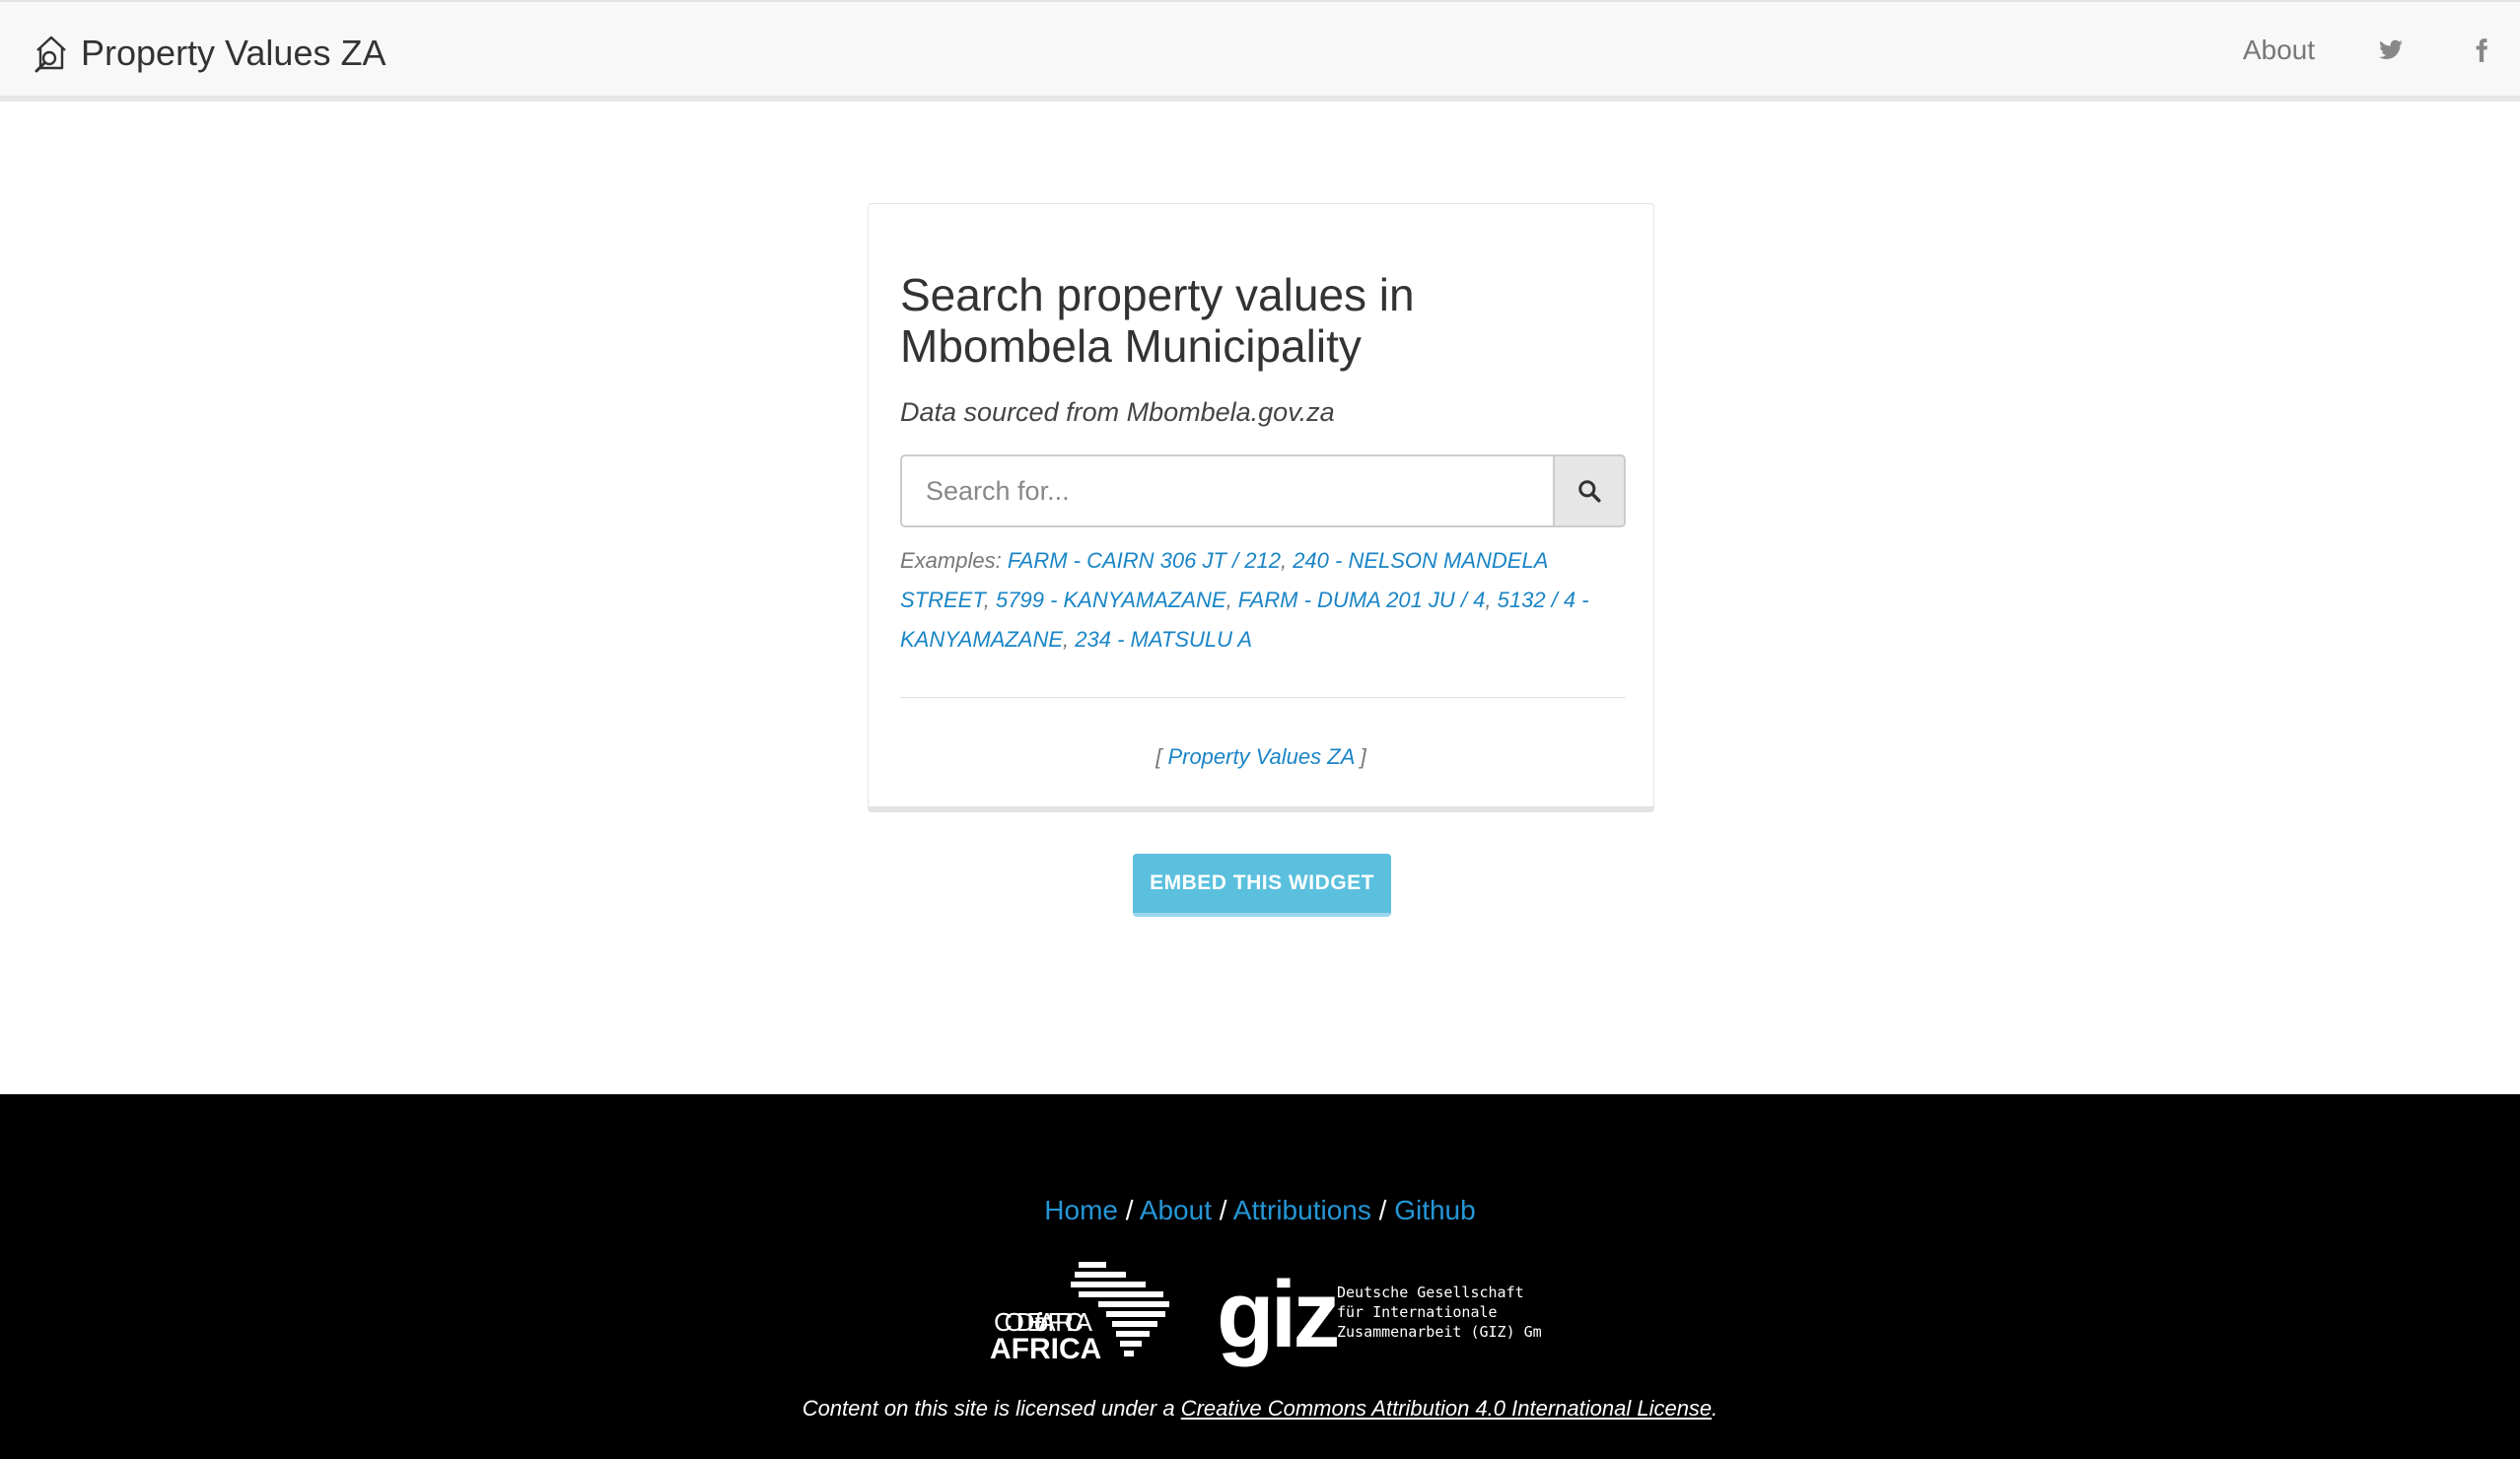  What do you see at coordinates (233, 53) in the screenshot?
I see `brand-title: Property Values ZA` at bounding box center [233, 53].